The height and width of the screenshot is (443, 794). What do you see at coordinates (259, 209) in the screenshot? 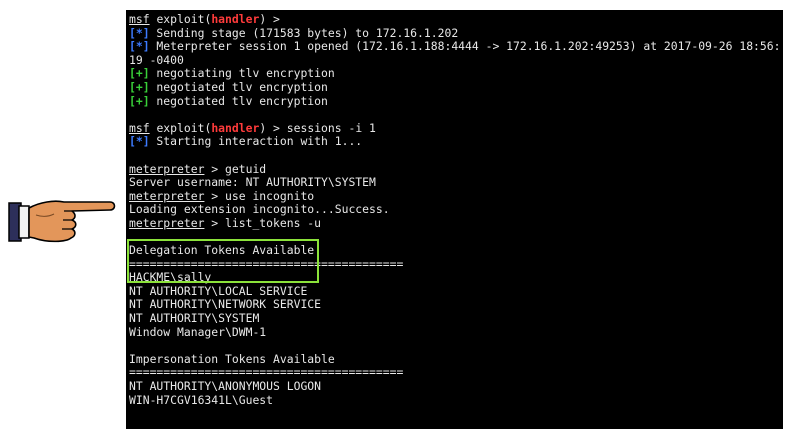
I see `terminal-line: Loading extension incognito...Success.` at bounding box center [259, 209].